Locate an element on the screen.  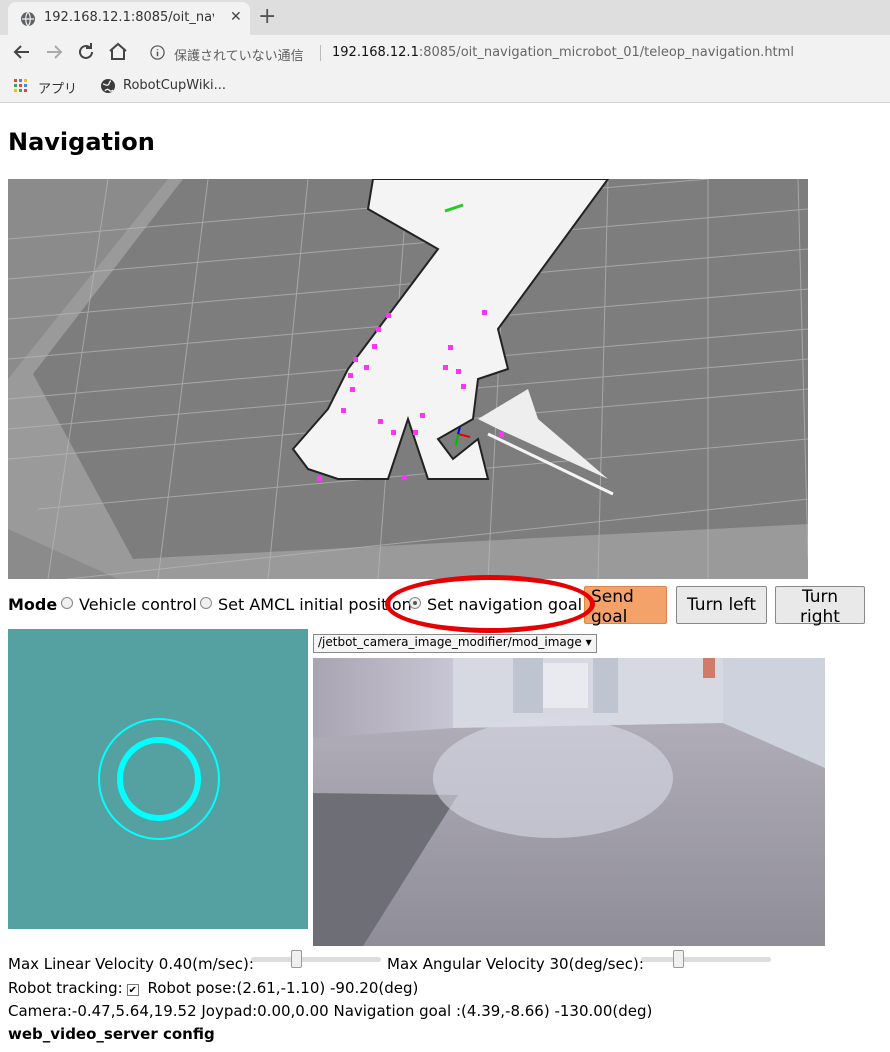
send-goal-button: Send goal is located at coordinates (625, 606).